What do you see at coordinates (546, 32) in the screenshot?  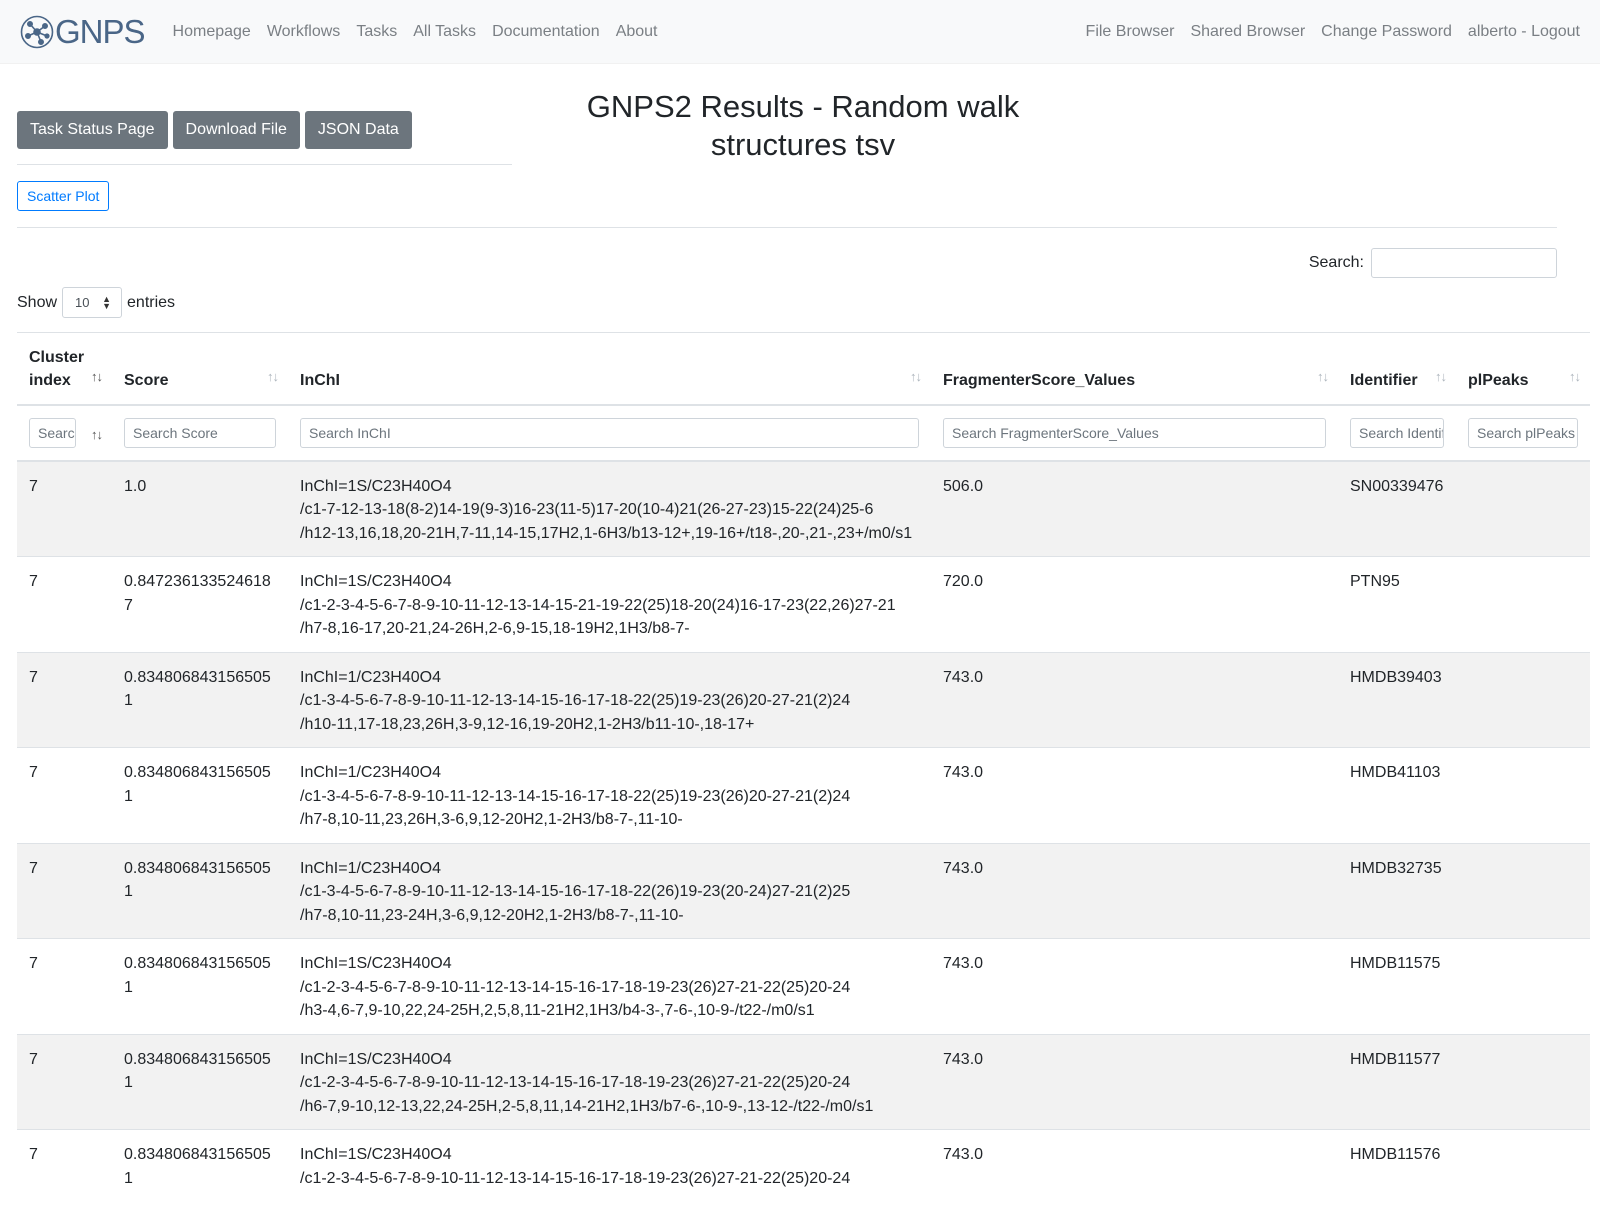 I see `nav-documentation: Documentation` at bounding box center [546, 32].